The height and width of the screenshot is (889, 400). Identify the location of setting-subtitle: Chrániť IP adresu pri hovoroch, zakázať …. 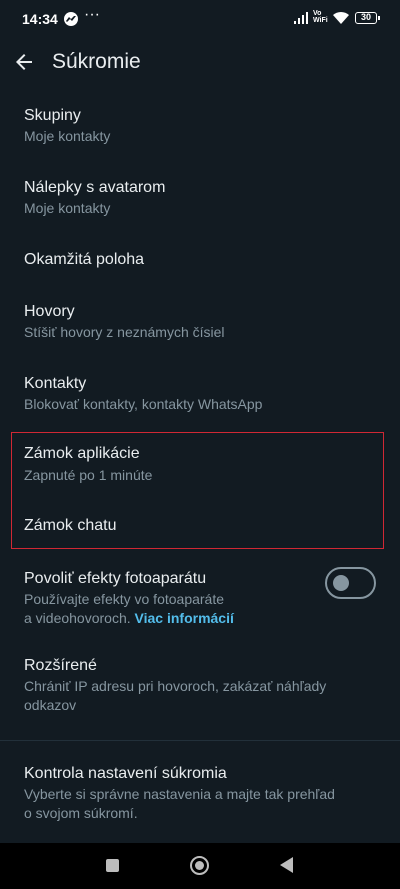
(175, 696).